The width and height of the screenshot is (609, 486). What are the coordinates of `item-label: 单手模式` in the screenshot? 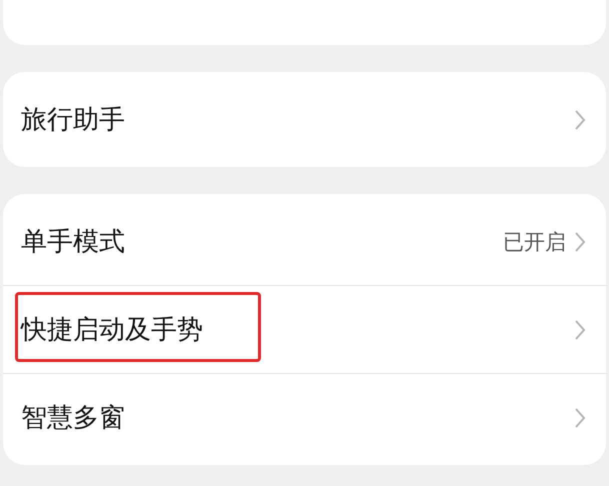 It's located at (73, 242).